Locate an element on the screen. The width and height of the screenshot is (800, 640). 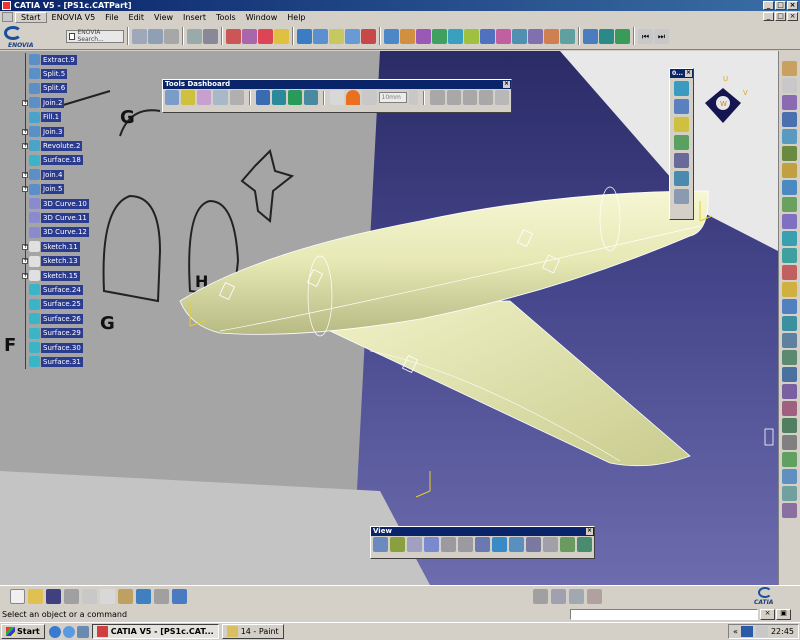
matrix-icon is located at coordinates (681, 160).